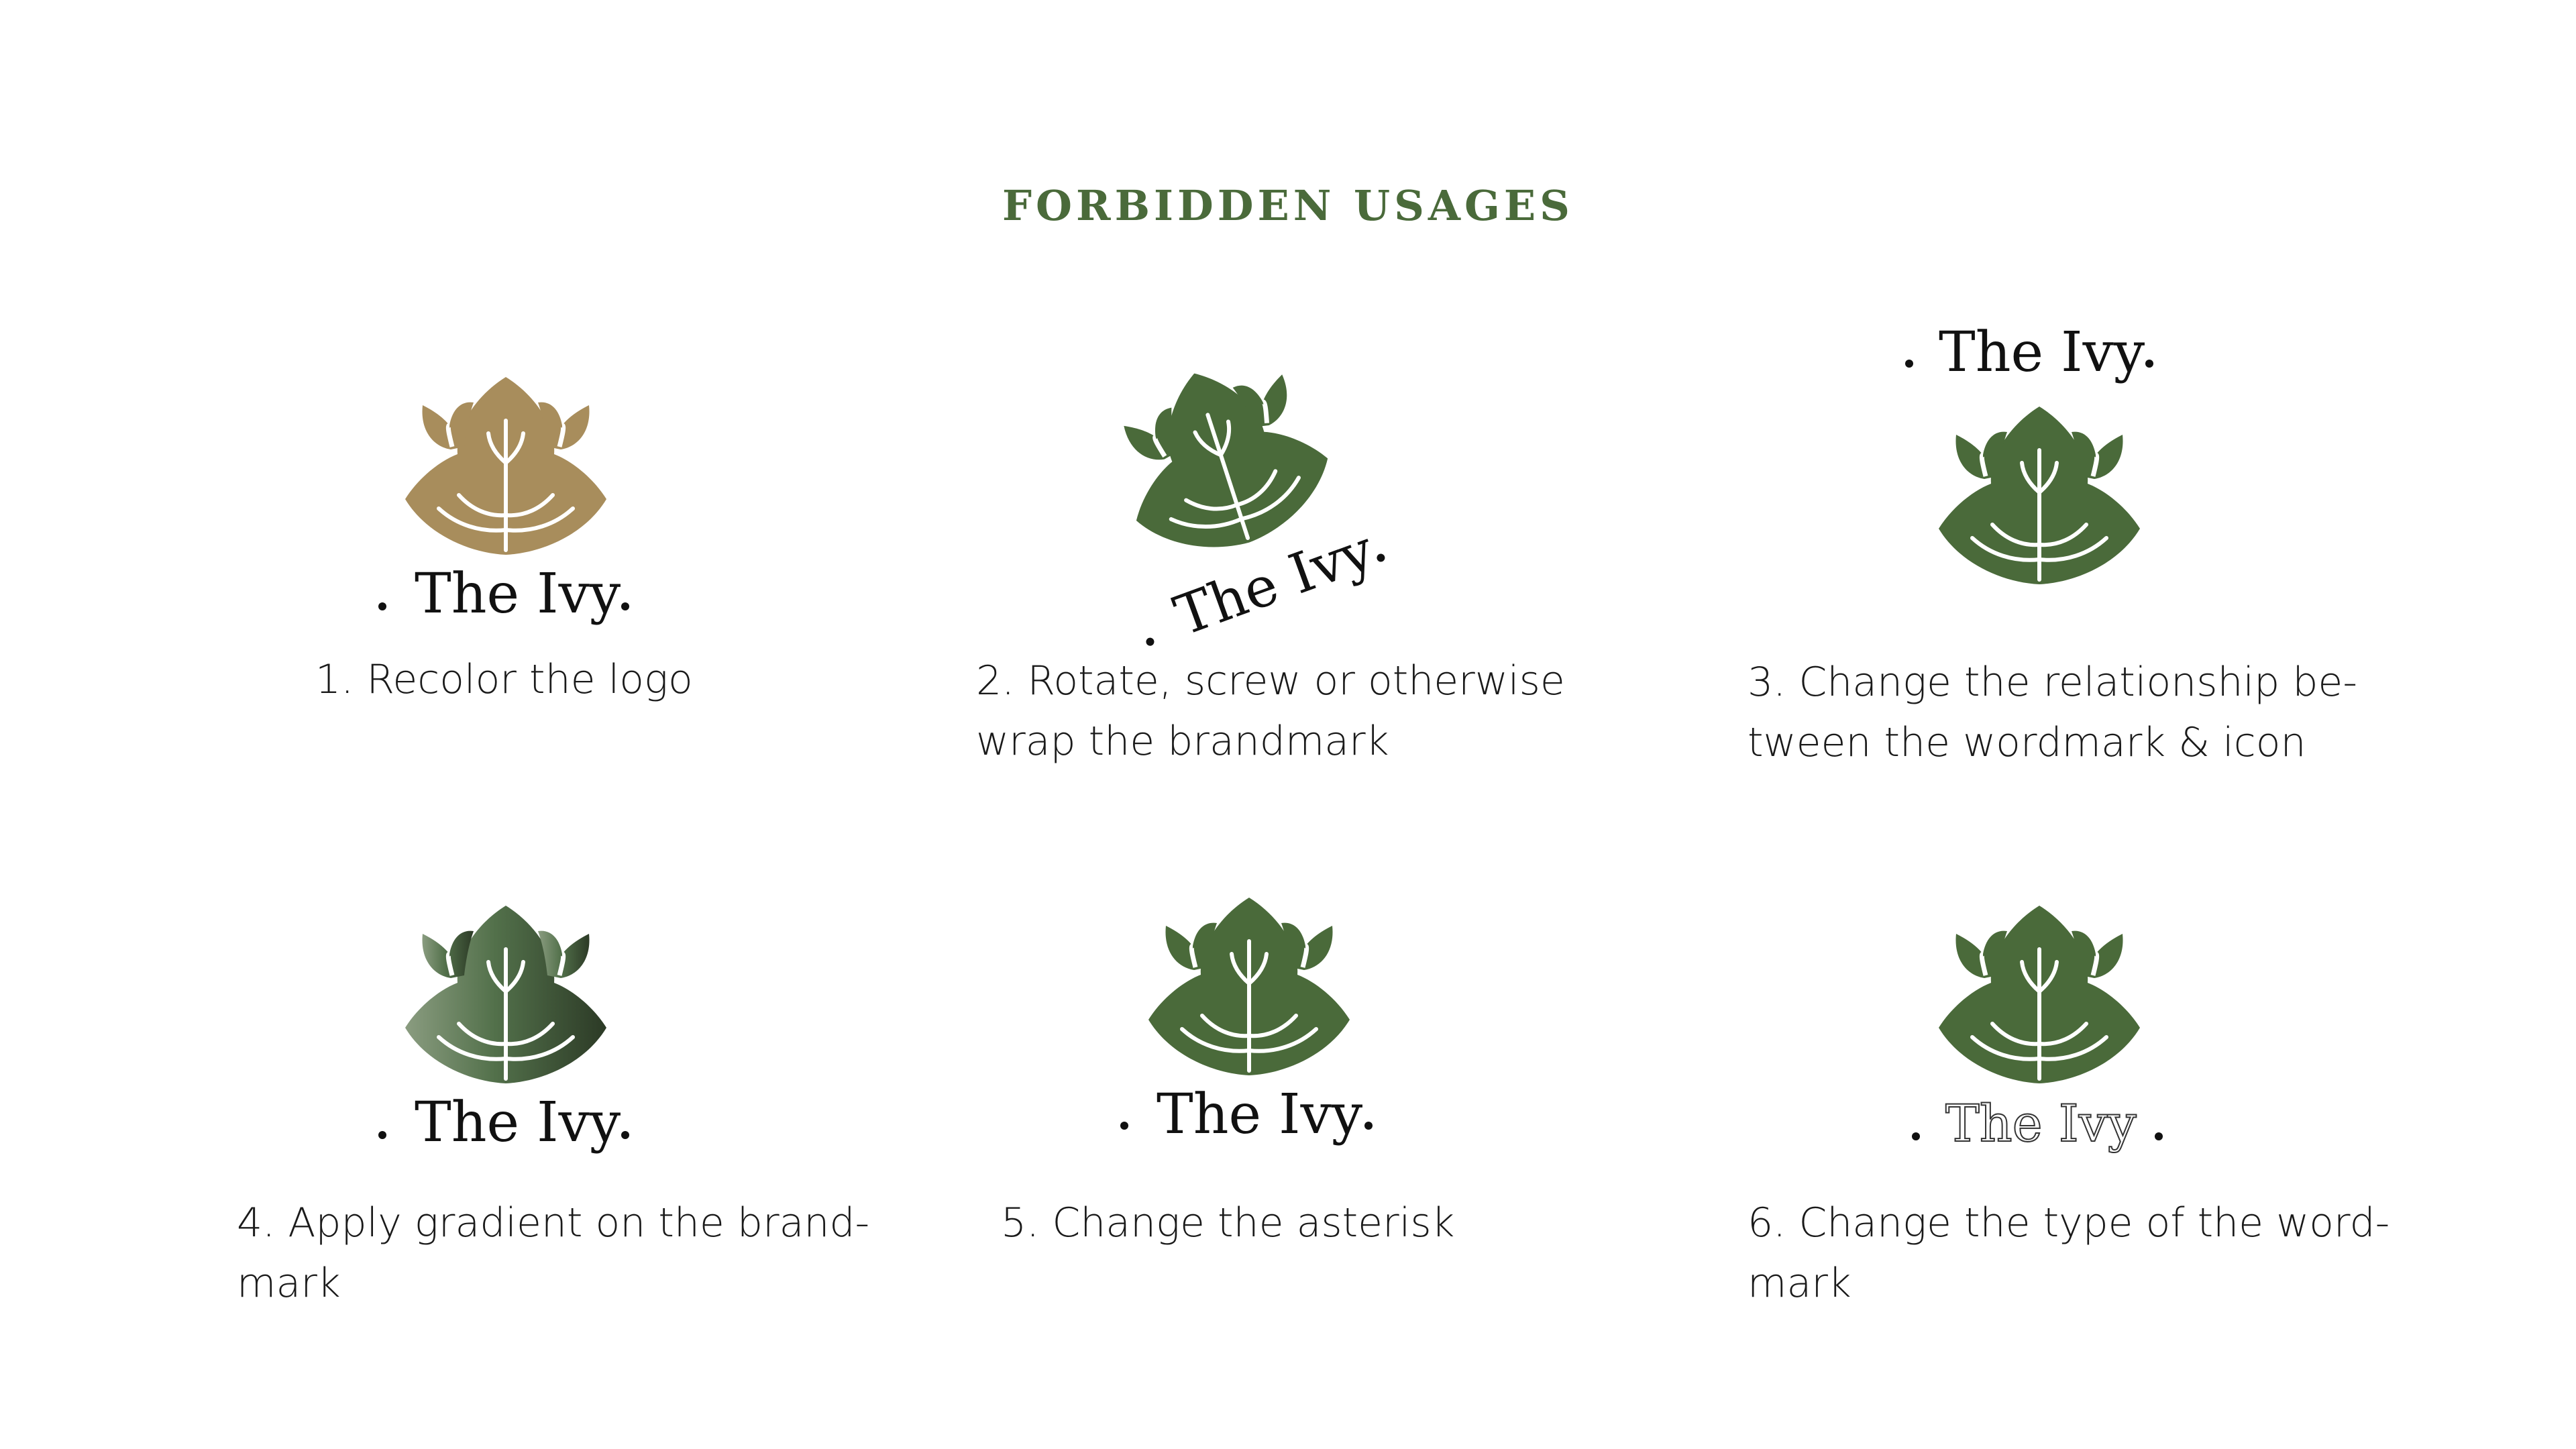 The height and width of the screenshot is (1449, 2576). What do you see at coordinates (553, 1222) in the screenshot?
I see `caption-line: 4. Apply gradient on the brand-` at bounding box center [553, 1222].